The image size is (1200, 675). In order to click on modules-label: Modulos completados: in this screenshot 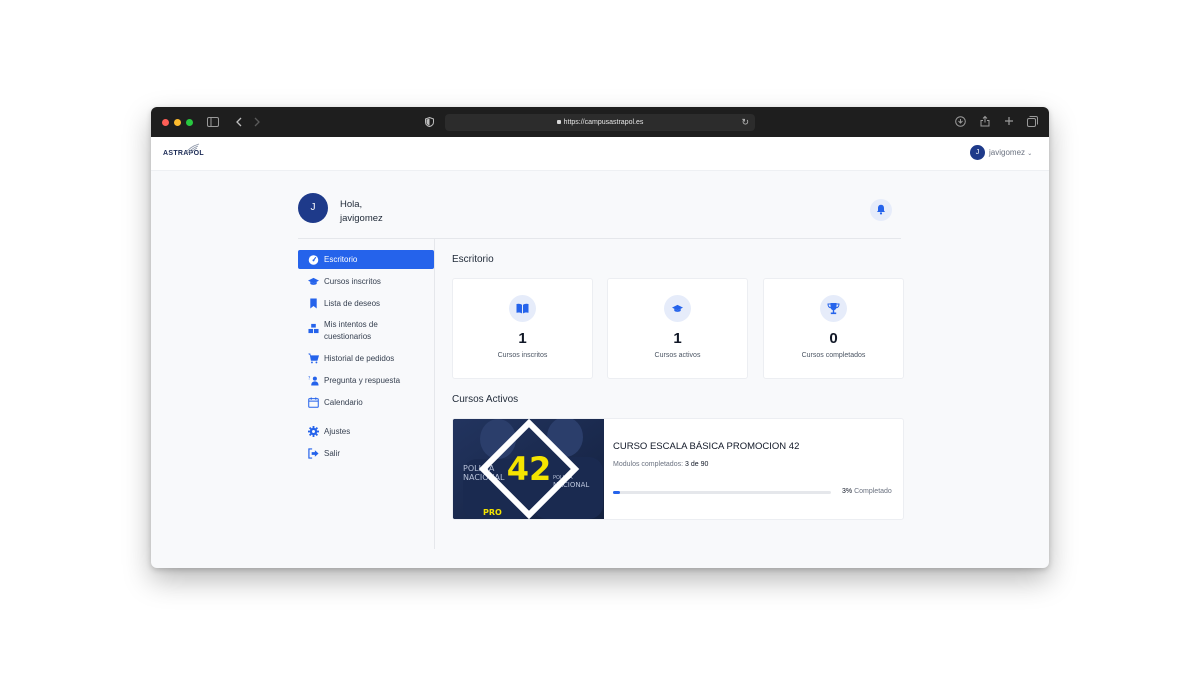, I will do `click(648, 464)`.